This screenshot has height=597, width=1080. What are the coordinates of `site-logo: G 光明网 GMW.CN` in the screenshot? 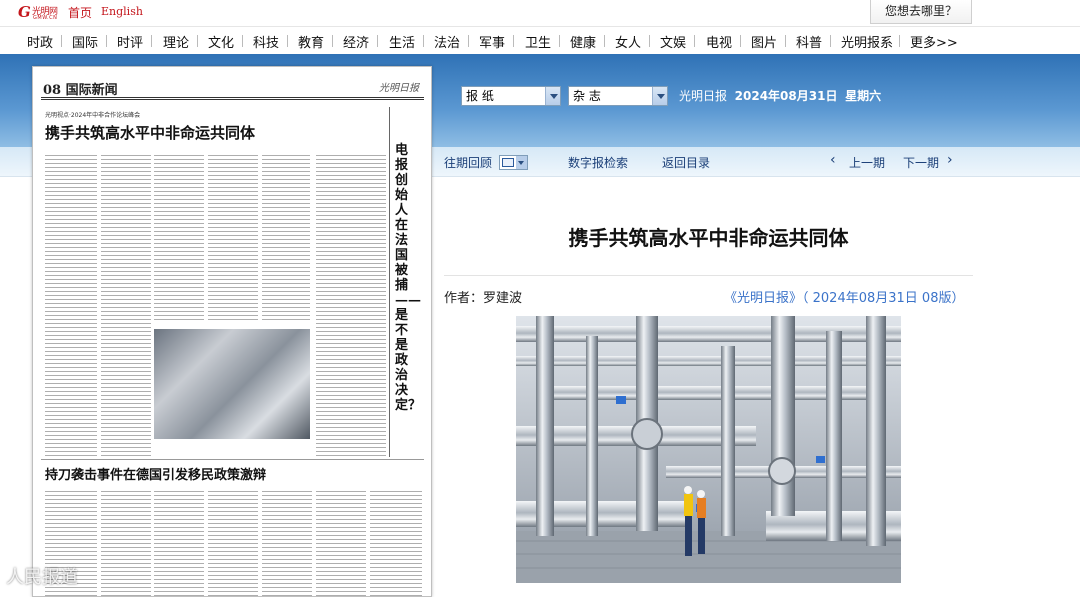 It's located at (40, 12).